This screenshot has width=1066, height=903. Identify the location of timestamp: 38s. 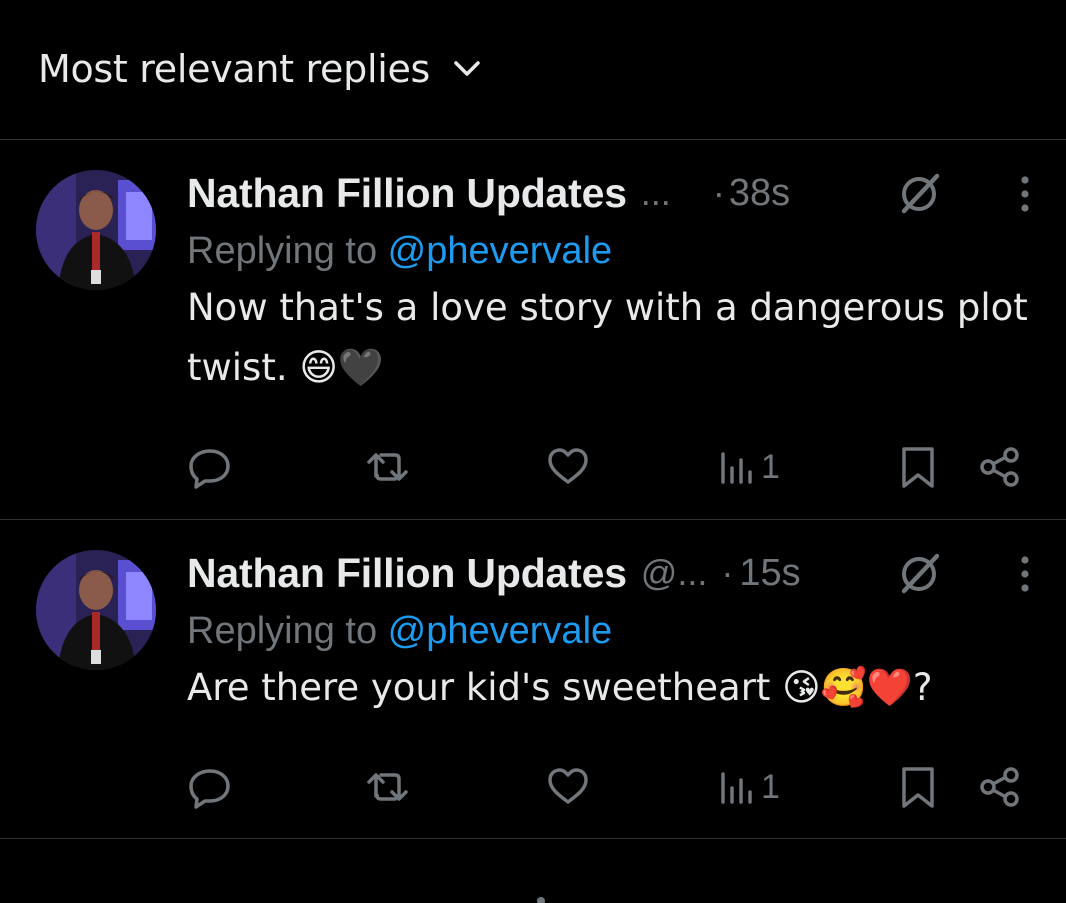
(759, 193).